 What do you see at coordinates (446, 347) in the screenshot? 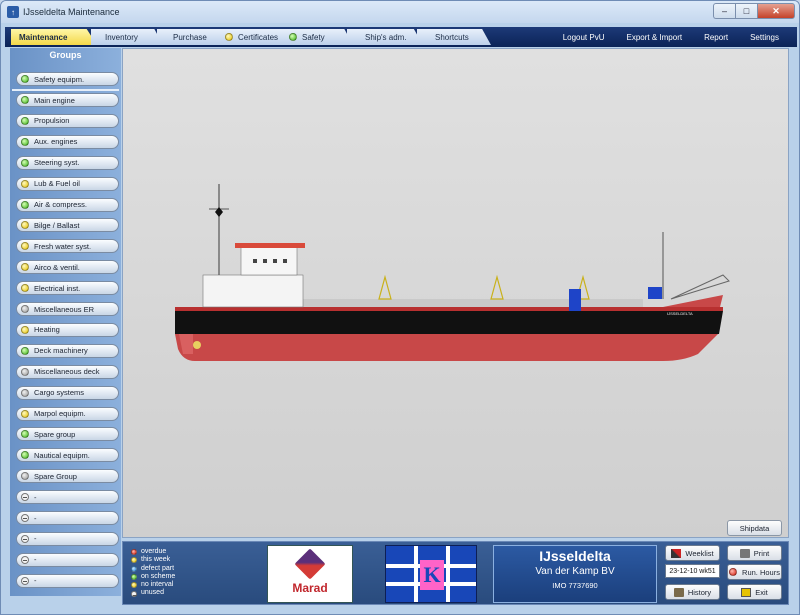
I see `hull-bottom` at bounding box center [446, 347].